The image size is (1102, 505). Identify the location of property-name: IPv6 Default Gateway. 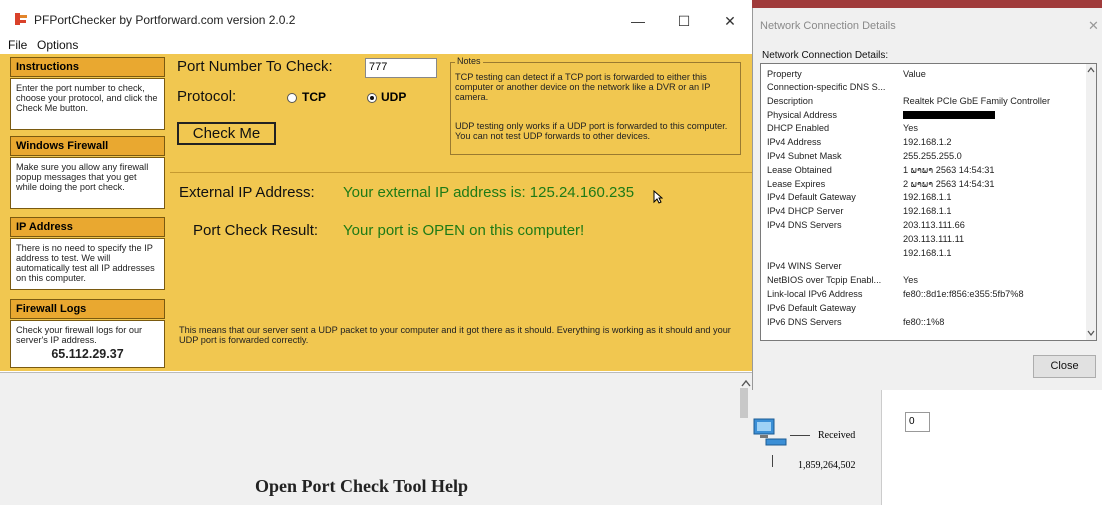
(811, 307).